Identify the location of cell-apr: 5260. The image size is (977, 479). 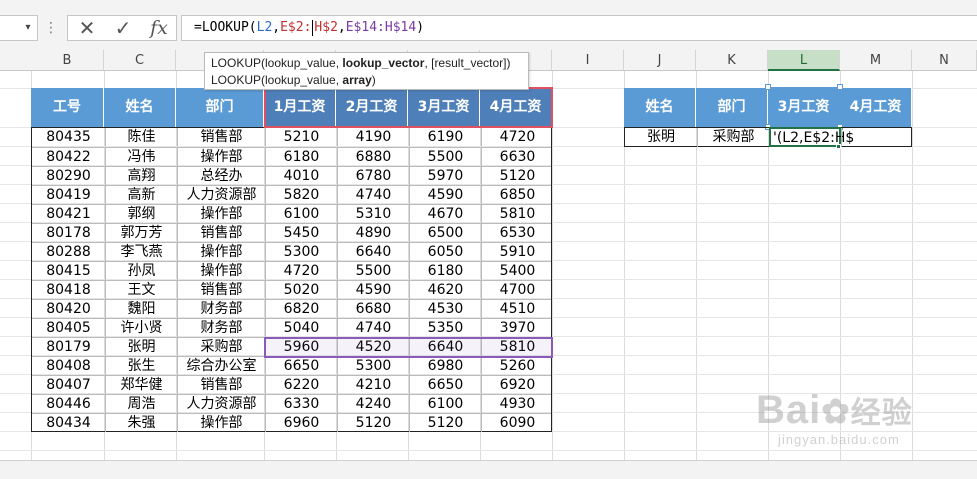
(517, 366).